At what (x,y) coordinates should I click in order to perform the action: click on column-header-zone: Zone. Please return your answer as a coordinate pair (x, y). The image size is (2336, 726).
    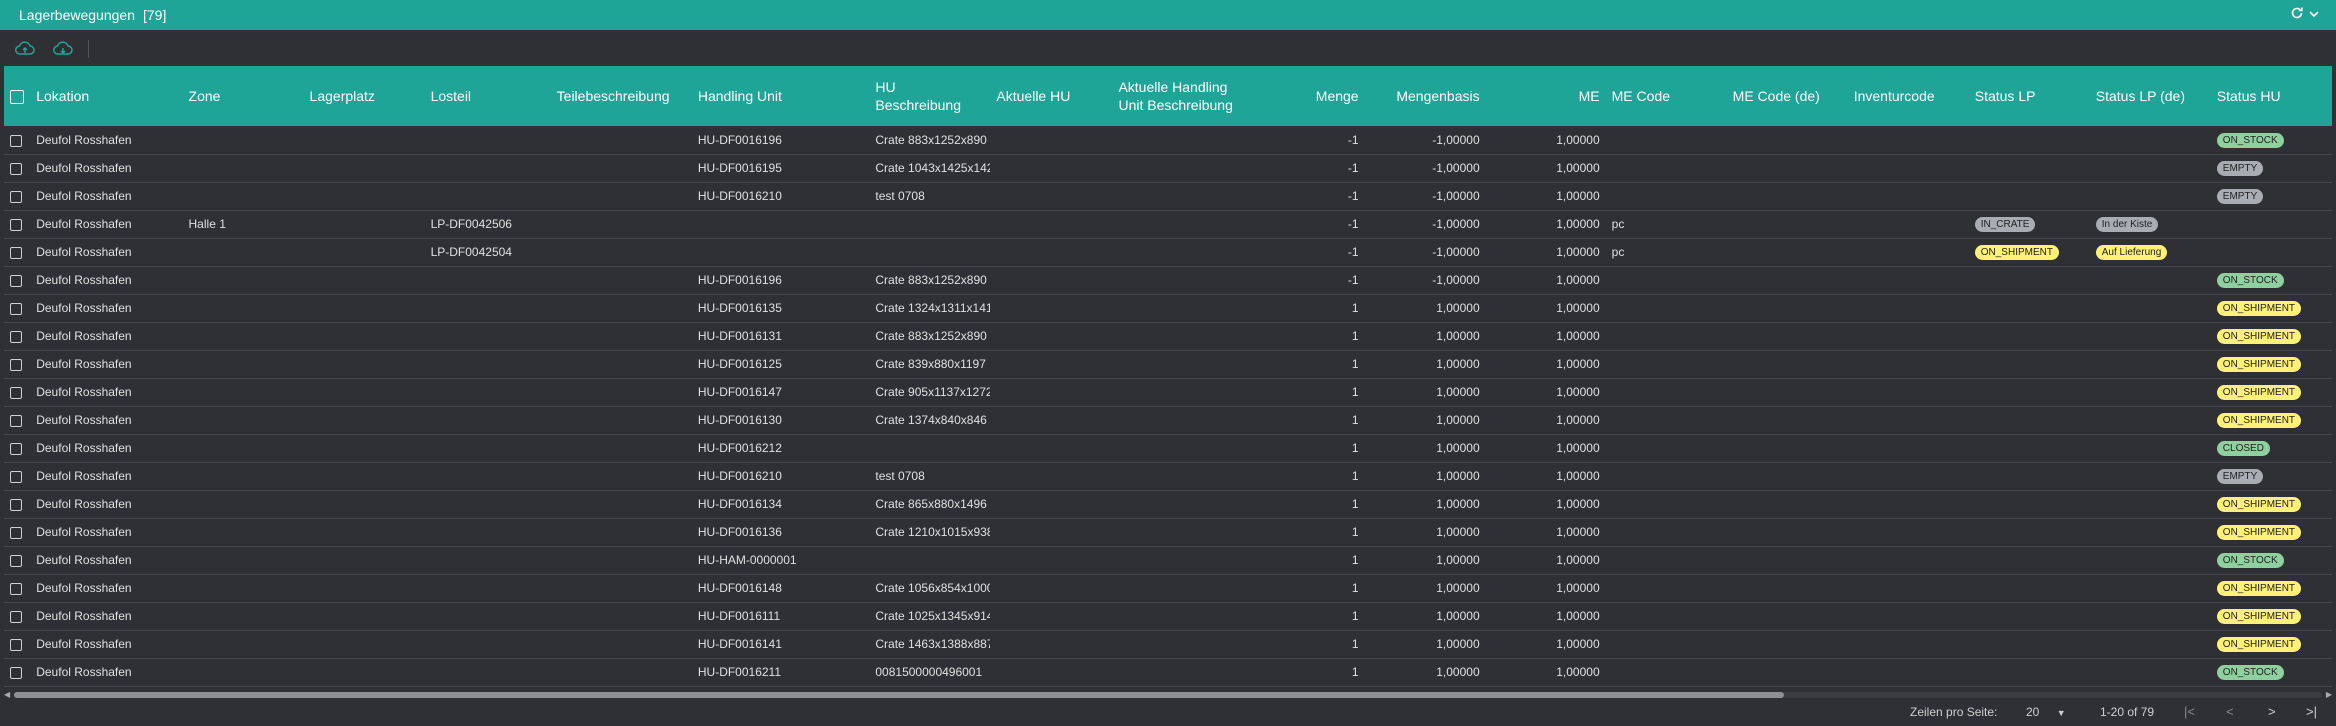
    Looking at the image, I should click on (243, 96).